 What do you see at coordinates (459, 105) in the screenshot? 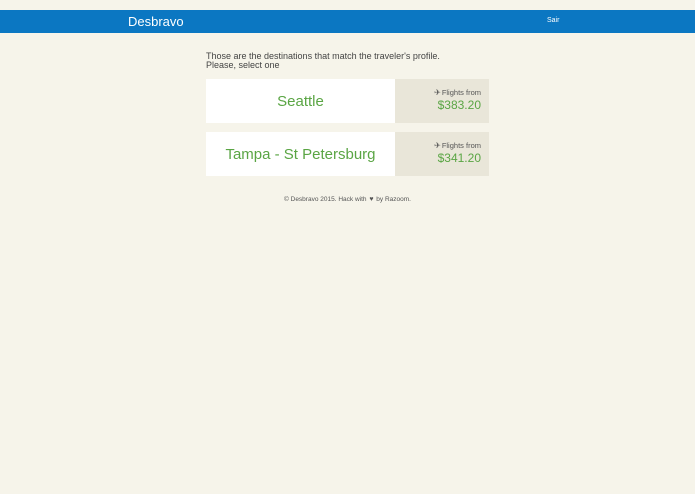
I see `flight-price: $383.20` at bounding box center [459, 105].